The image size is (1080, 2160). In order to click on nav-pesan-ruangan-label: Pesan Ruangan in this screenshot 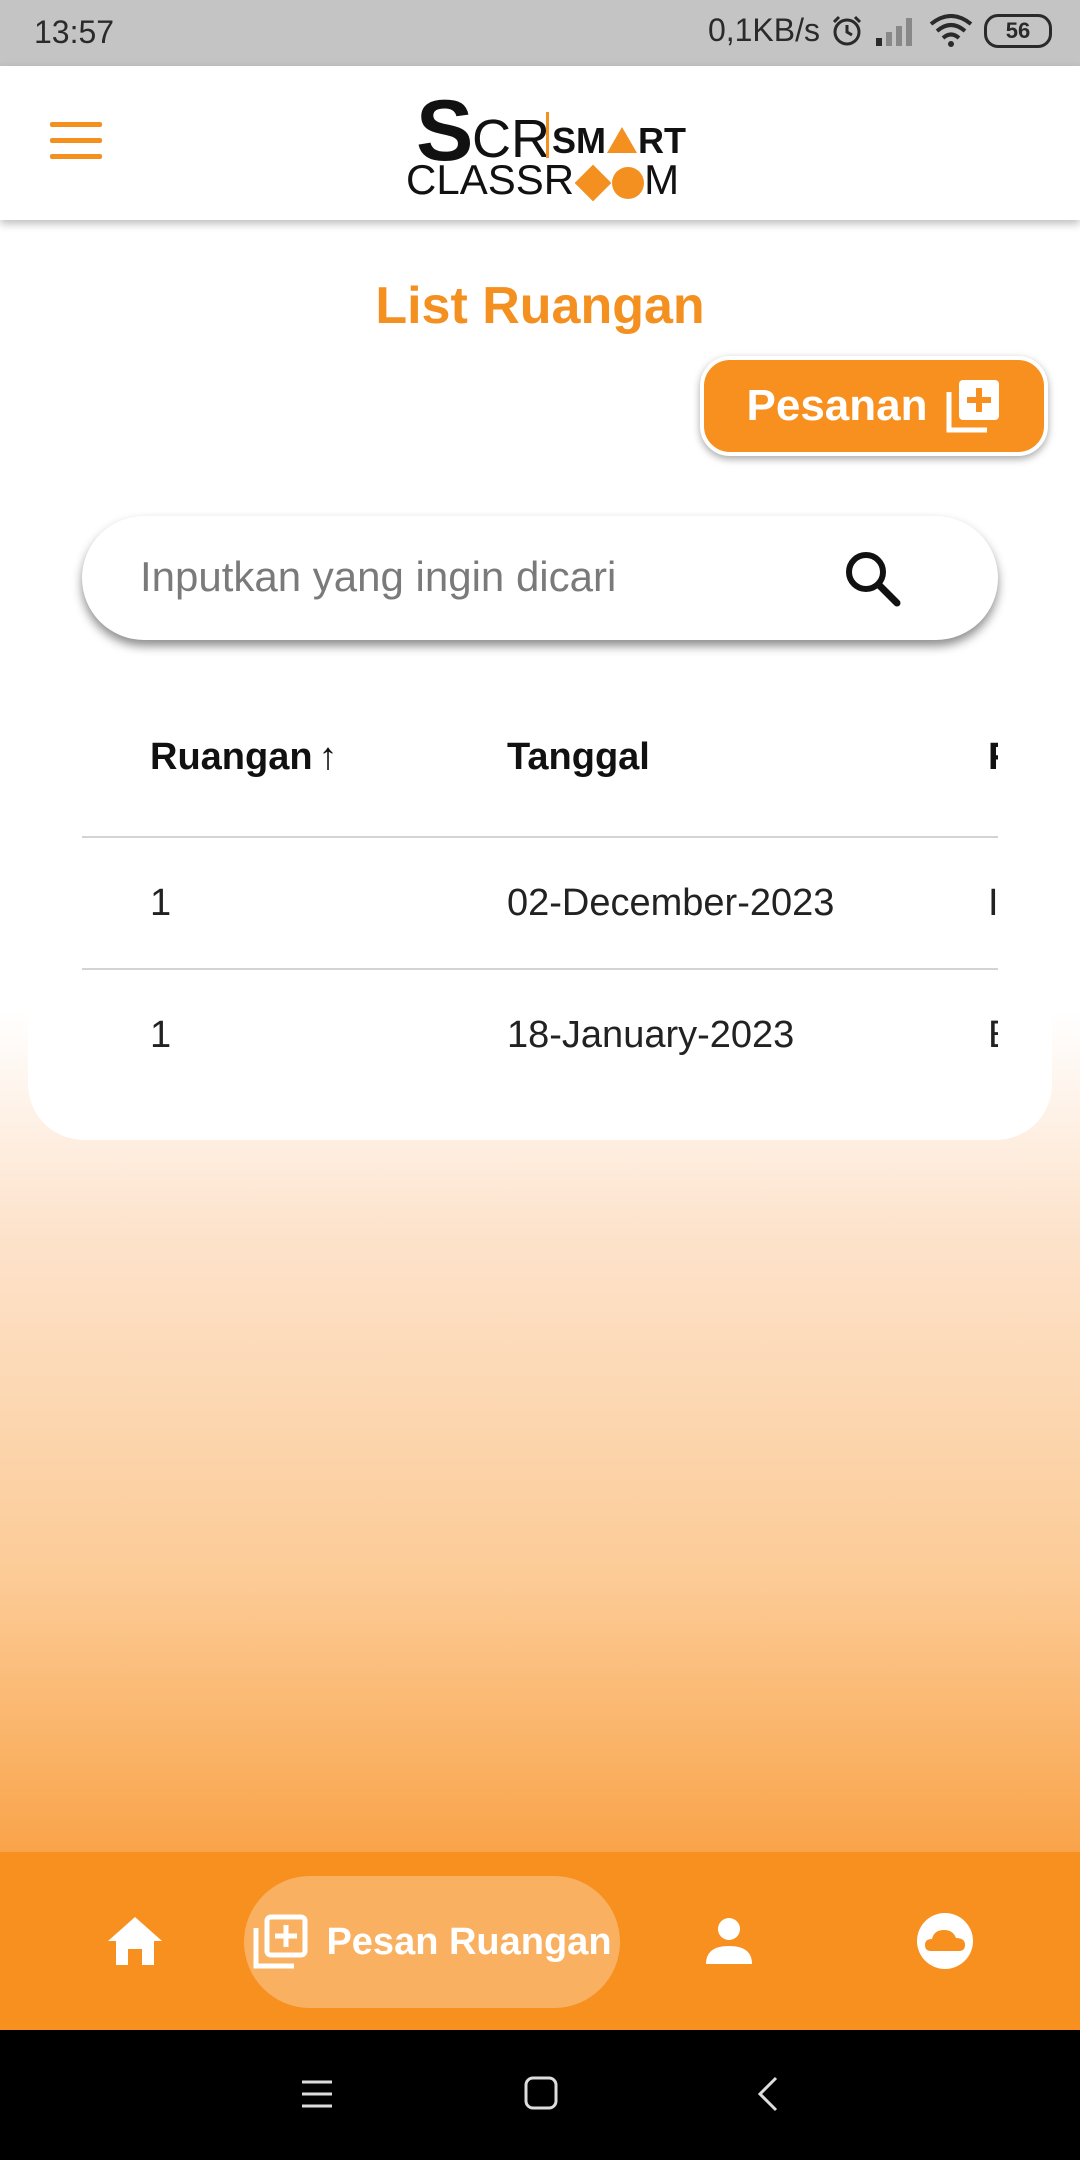, I will do `click(469, 1941)`.